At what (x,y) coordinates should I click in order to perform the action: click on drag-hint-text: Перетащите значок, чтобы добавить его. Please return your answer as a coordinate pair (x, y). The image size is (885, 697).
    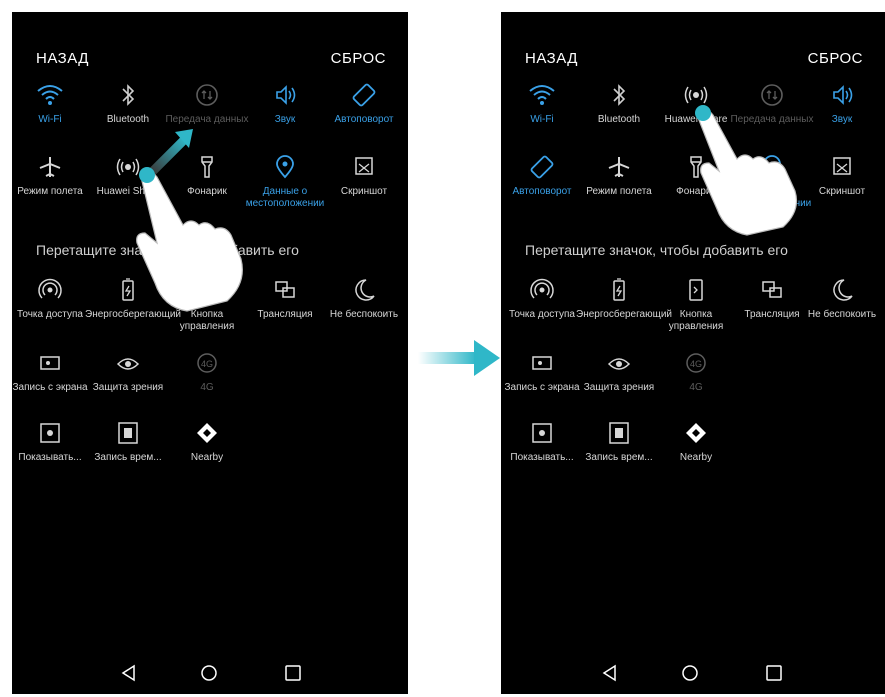
    Looking at the image, I should click on (656, 250).